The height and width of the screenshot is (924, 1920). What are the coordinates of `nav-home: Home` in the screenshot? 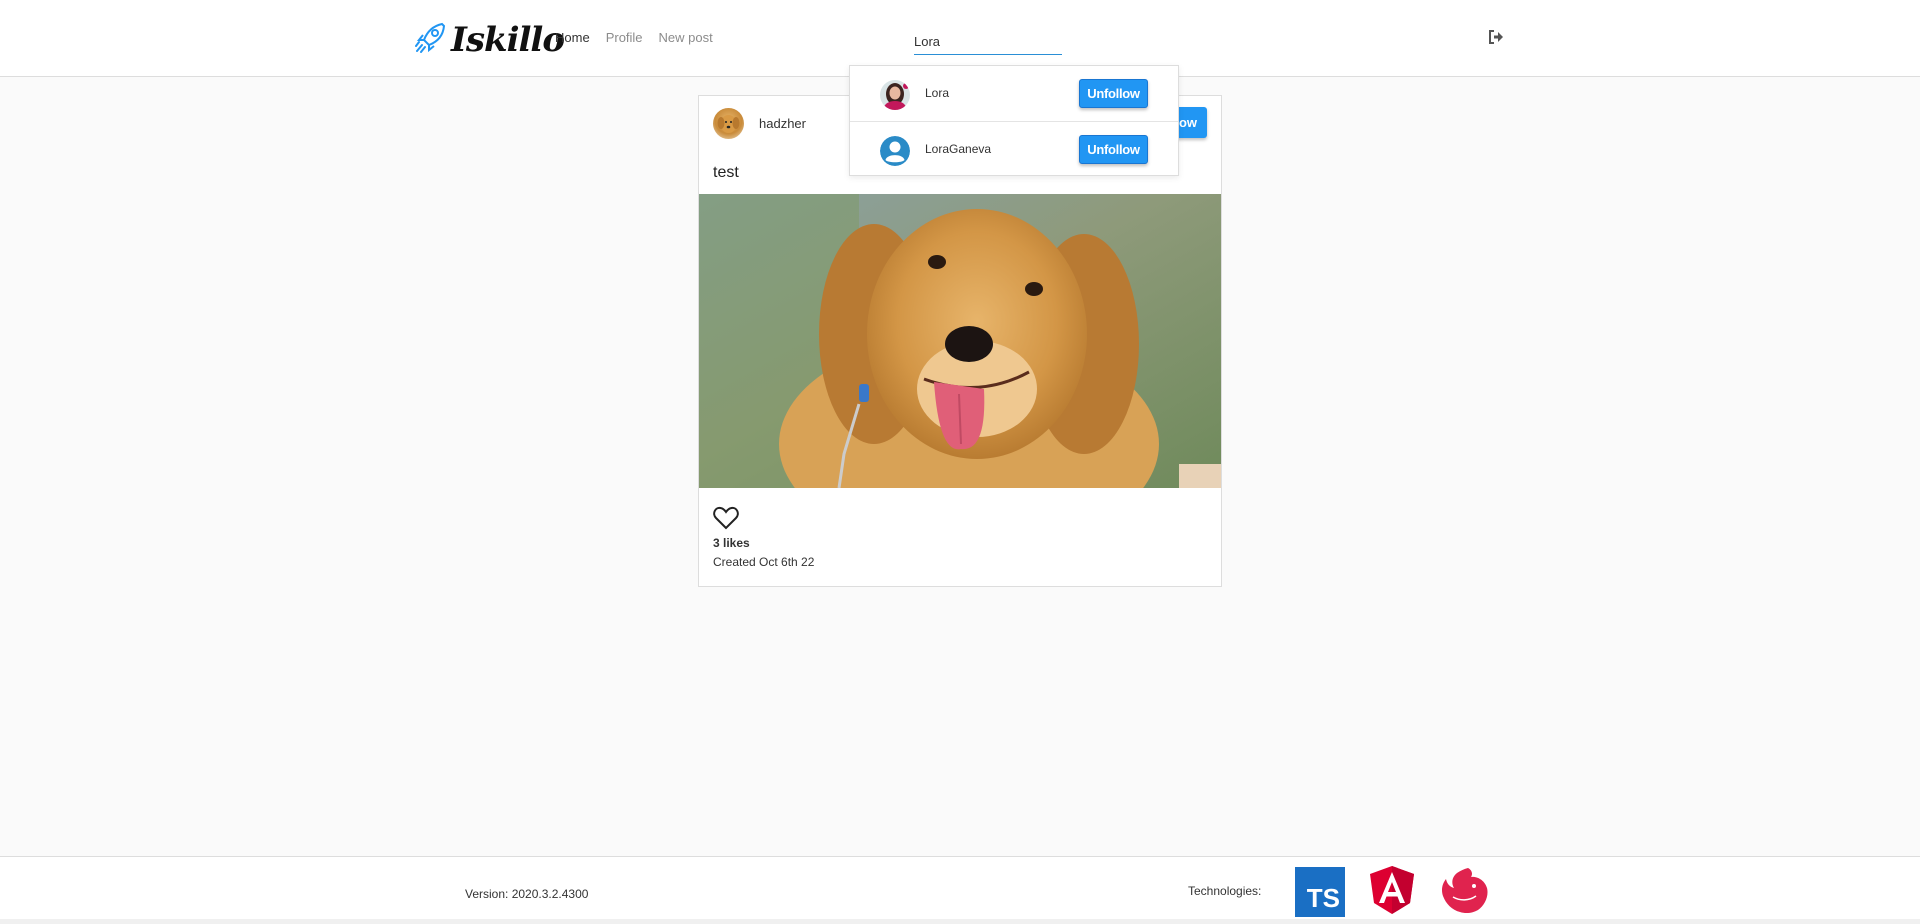 It's located at (572, 37).